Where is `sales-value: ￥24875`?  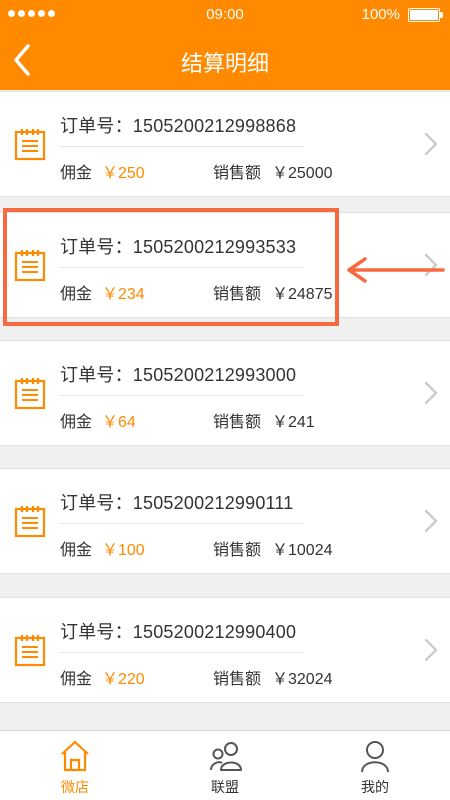 sales-value: ￥24875 is located at coordinates (302, 294).